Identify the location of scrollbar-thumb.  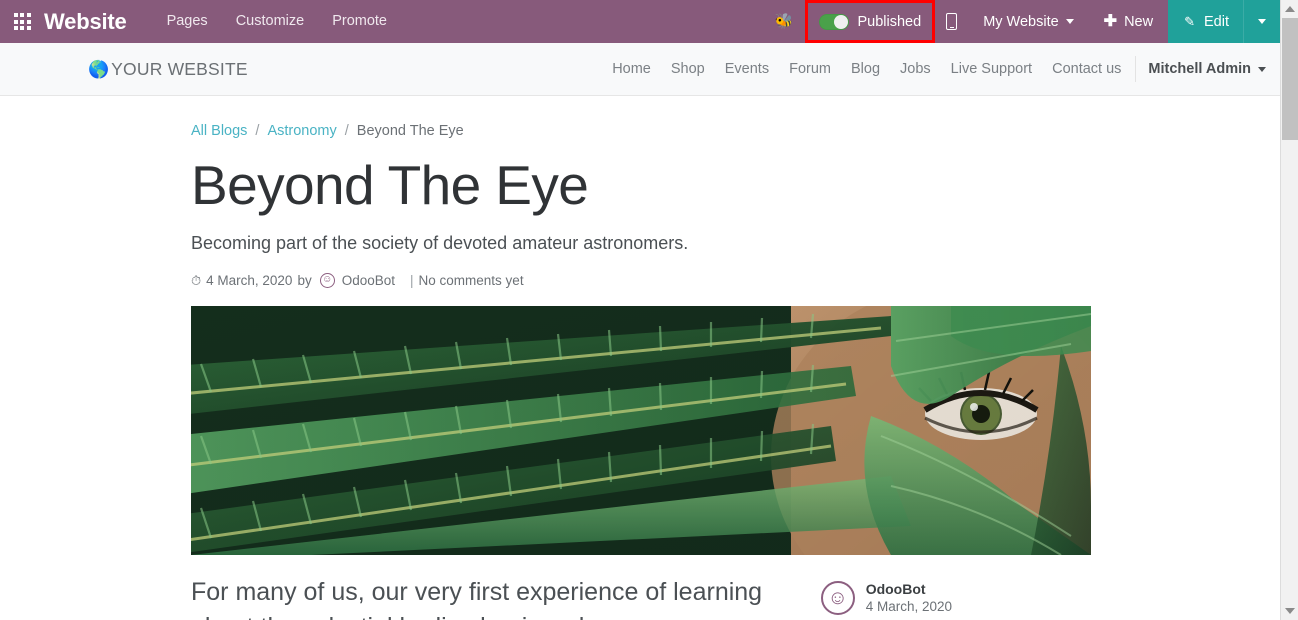
(1290, 79).